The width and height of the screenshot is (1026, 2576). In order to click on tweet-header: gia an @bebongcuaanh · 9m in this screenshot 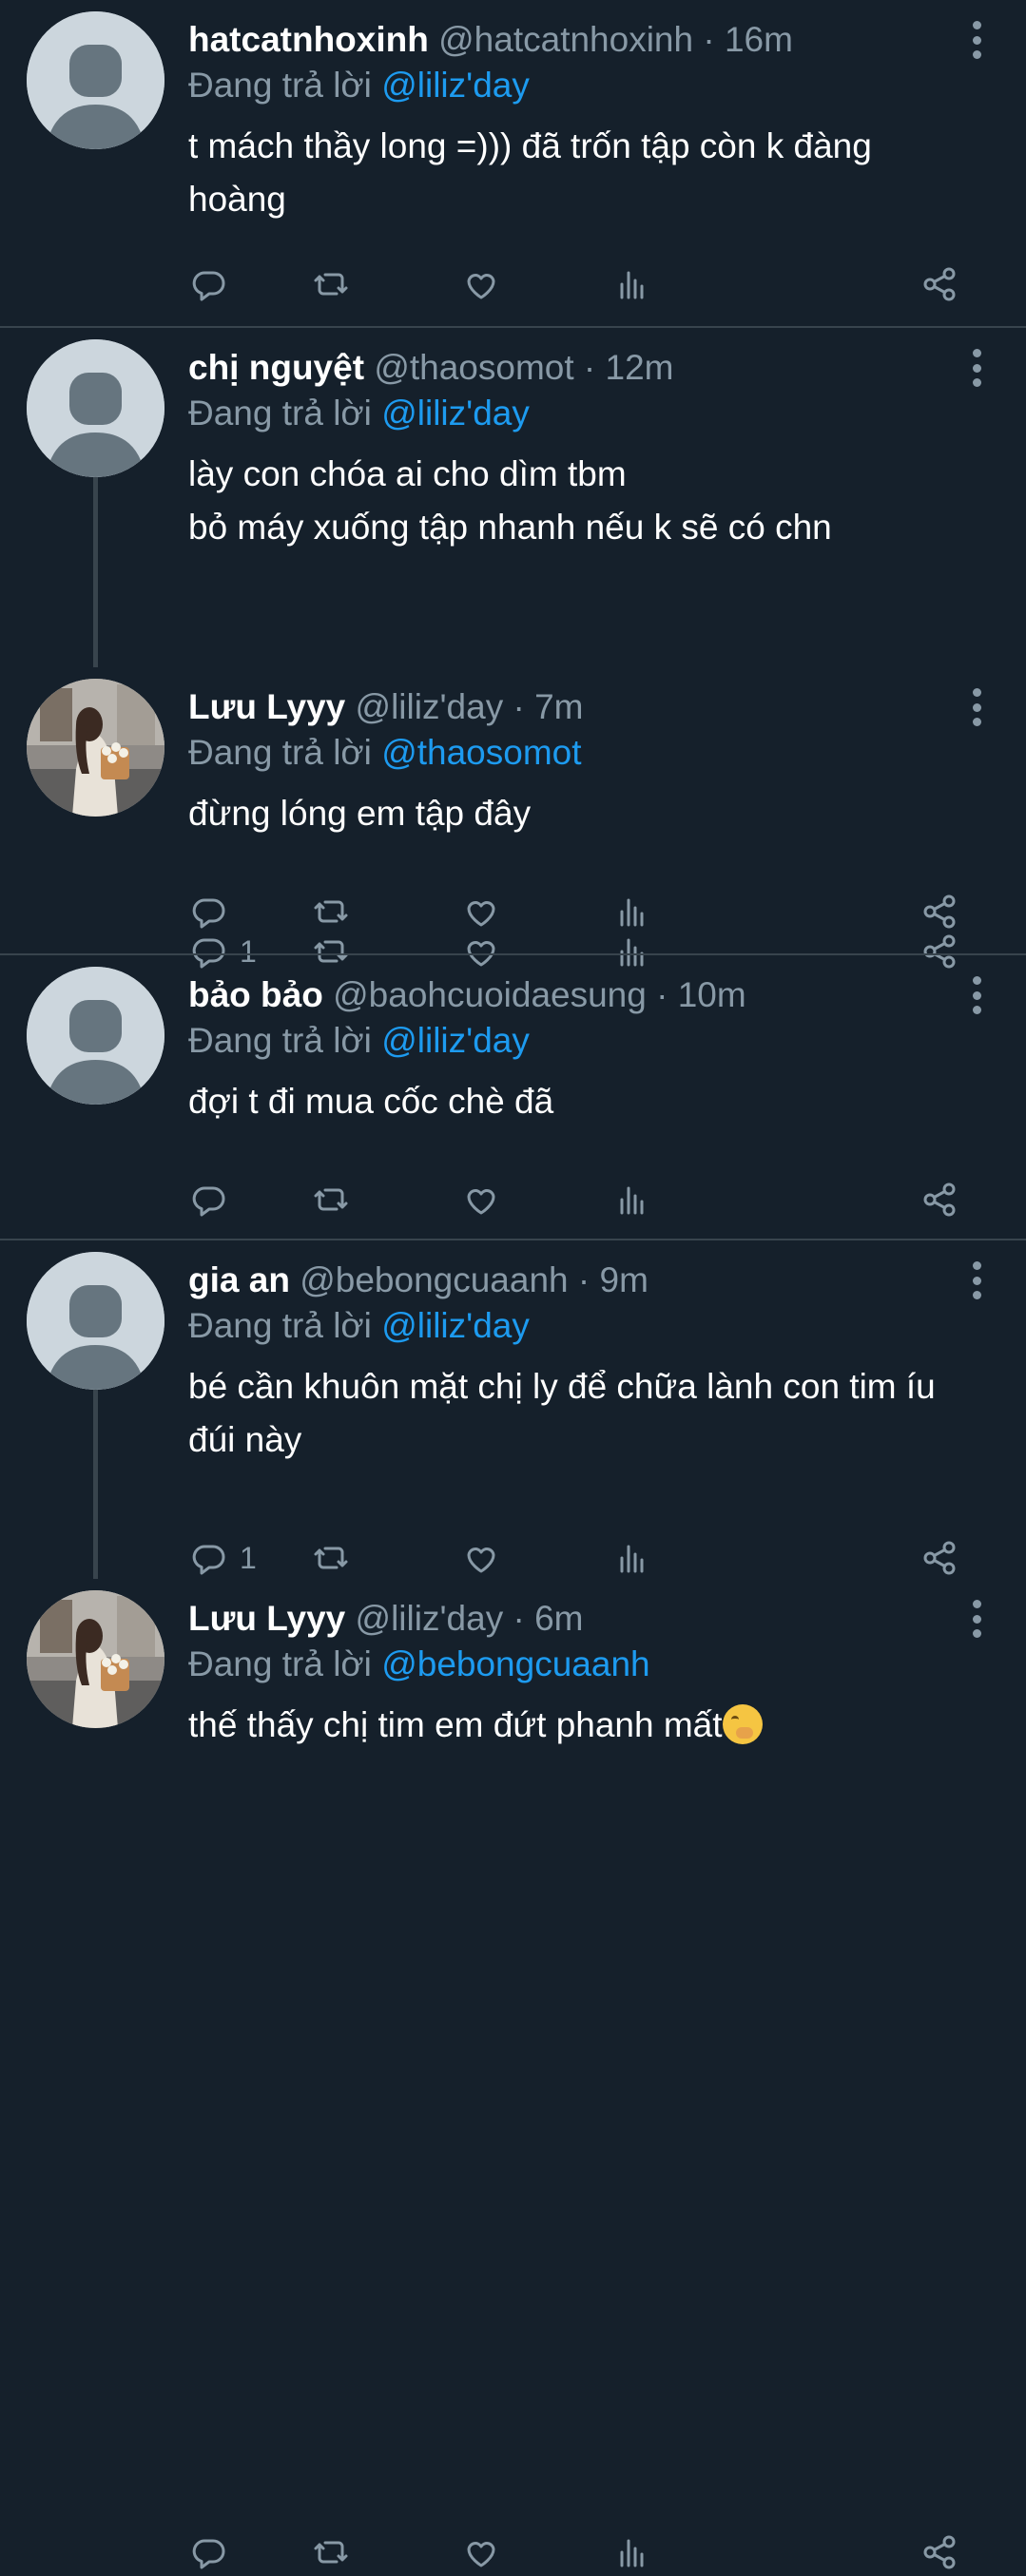, I will do `click(573, 1281)`.